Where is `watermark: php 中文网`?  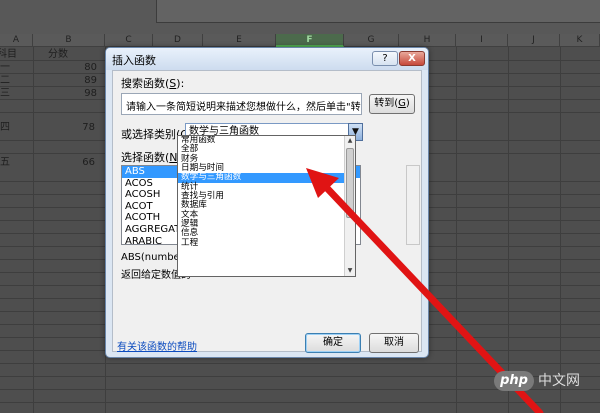
watermark: php 中文网 is located at coordinates (537, 381).